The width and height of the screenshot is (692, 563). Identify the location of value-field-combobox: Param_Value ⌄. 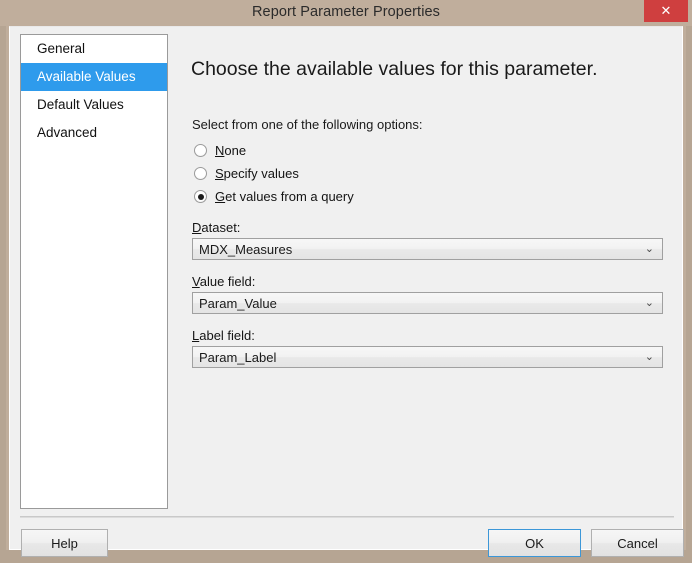
(427, 303).